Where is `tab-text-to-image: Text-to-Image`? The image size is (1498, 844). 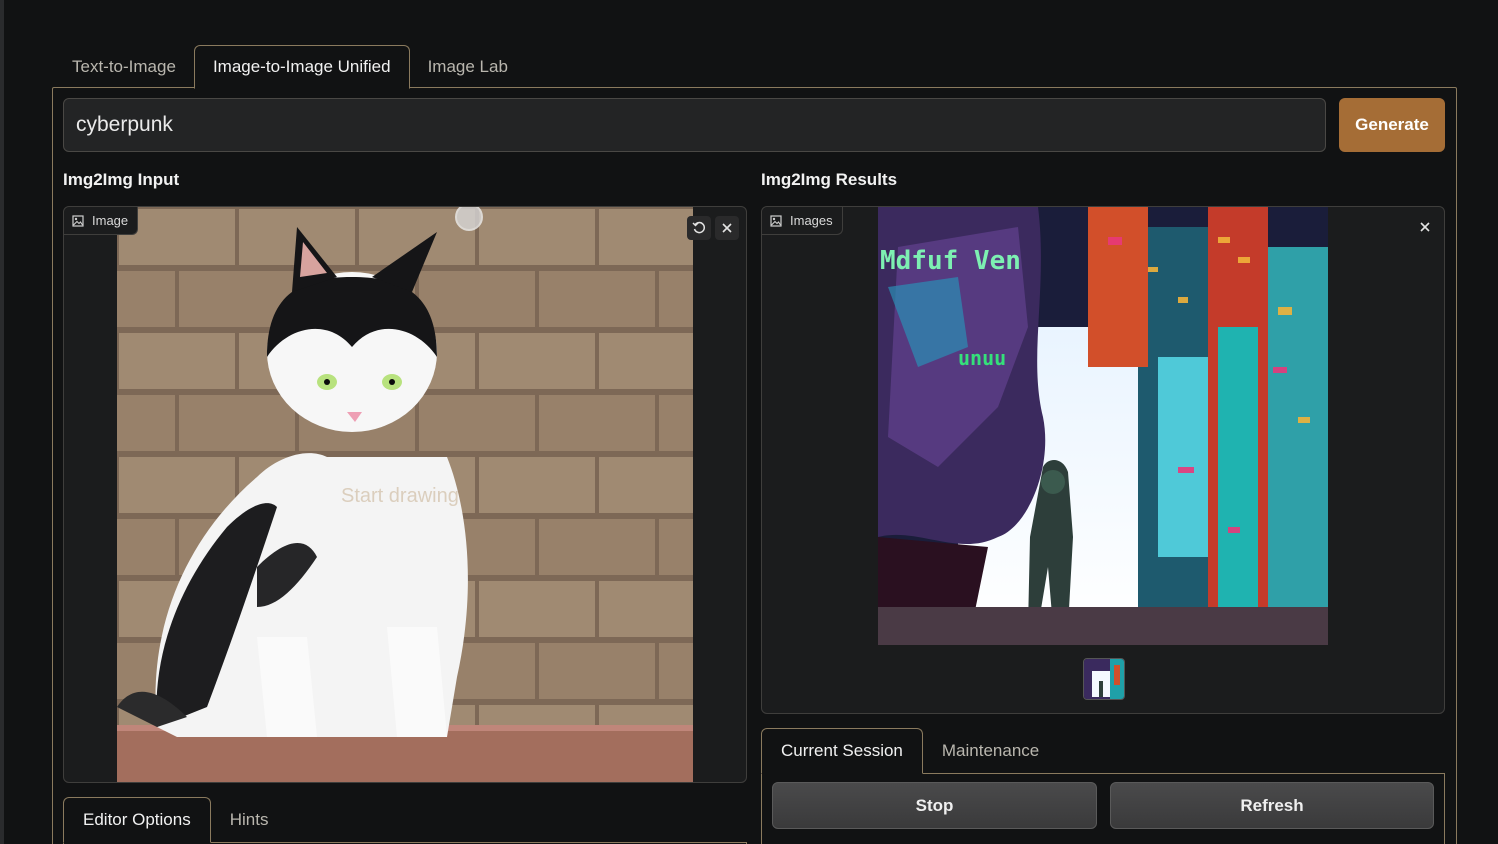 tab-text-to-image: Text-to-Image is located at coordinates (124, 67).